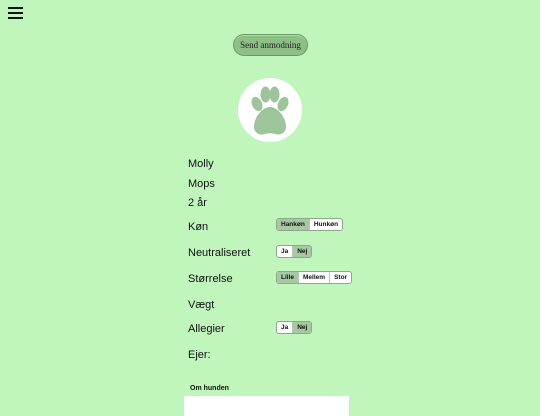  Describe the element at coordinates (15, 13) in the screenshot. I see `hamburger-menu-icon` at that location.